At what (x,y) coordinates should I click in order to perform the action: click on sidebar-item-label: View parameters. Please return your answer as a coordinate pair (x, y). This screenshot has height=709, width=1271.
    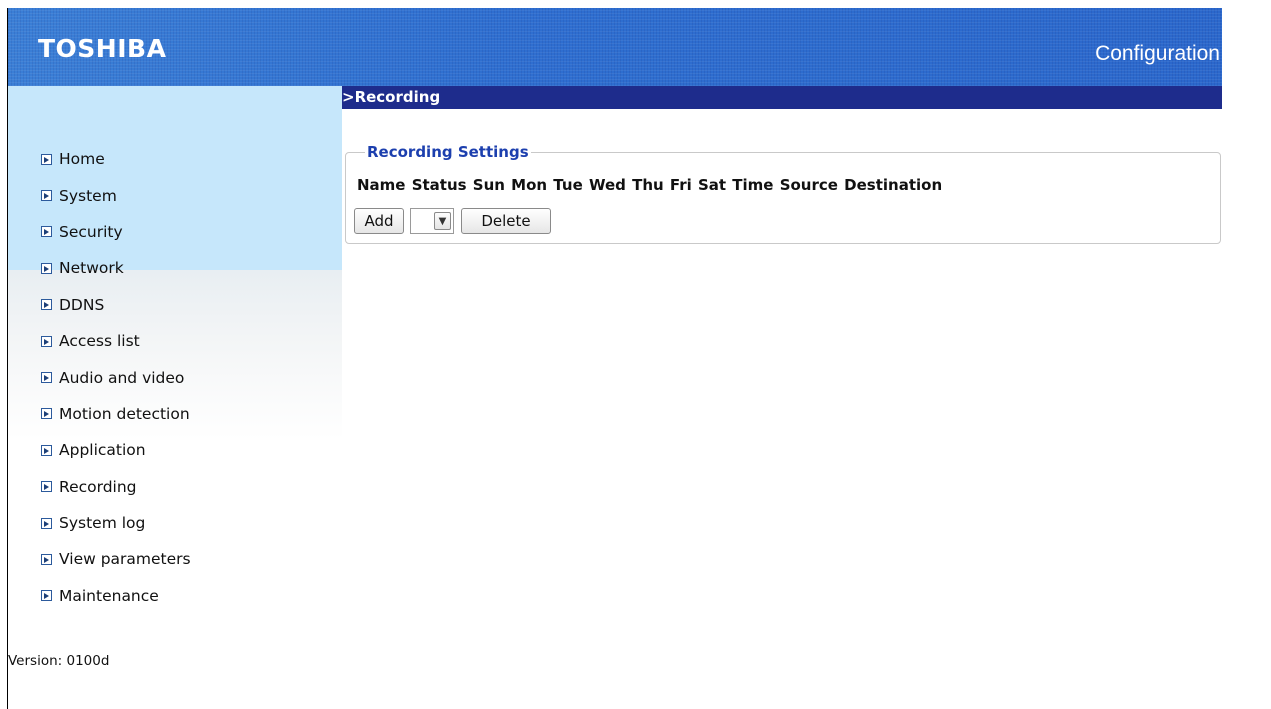
    Looking at the image, I should click on (125, 559).